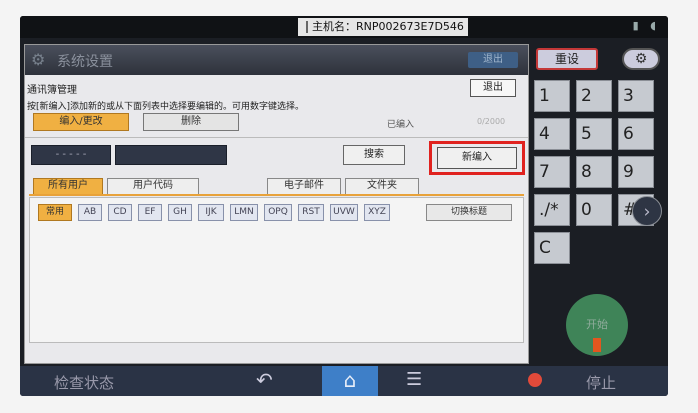 The image size is (698, 413). I want to click on bottom-bar: 检查状态 ↶ ⌂ ☰ 停止, so click(344, 381).